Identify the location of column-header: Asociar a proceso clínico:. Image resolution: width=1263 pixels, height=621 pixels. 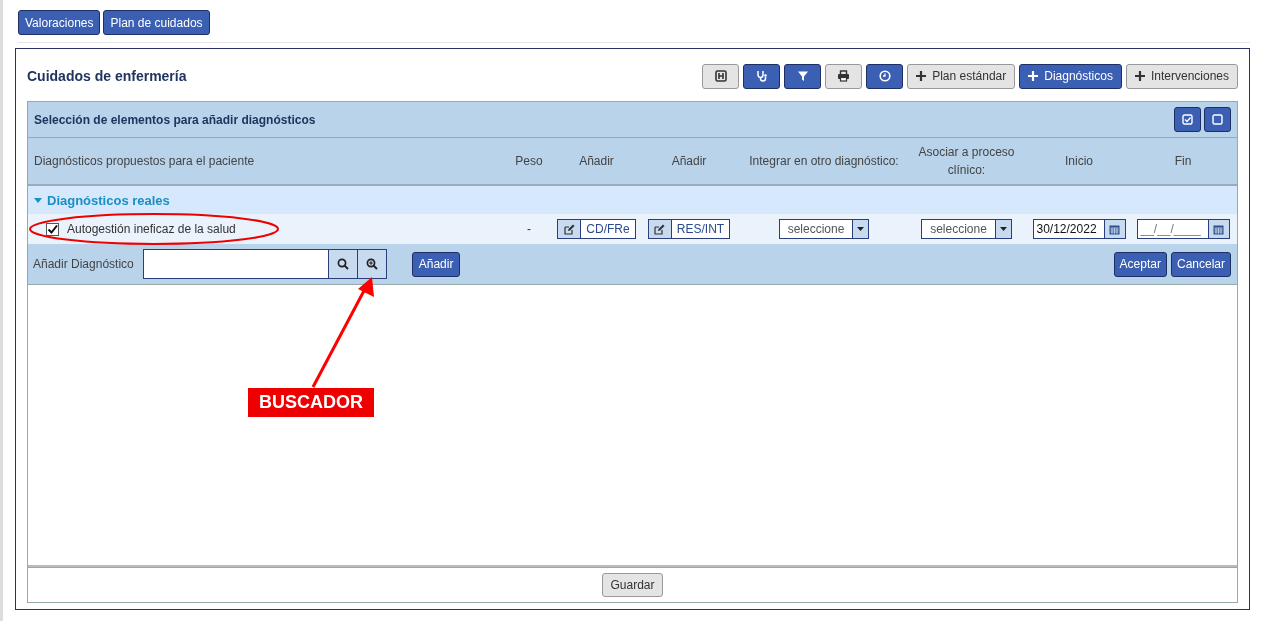
(966, 161).